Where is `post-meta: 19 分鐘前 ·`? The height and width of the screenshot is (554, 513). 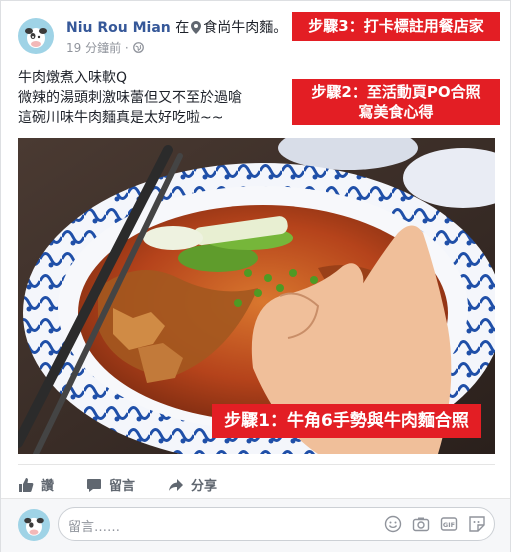
post-meta: 19 分鐘前 · is located at coordinates (105, 47).